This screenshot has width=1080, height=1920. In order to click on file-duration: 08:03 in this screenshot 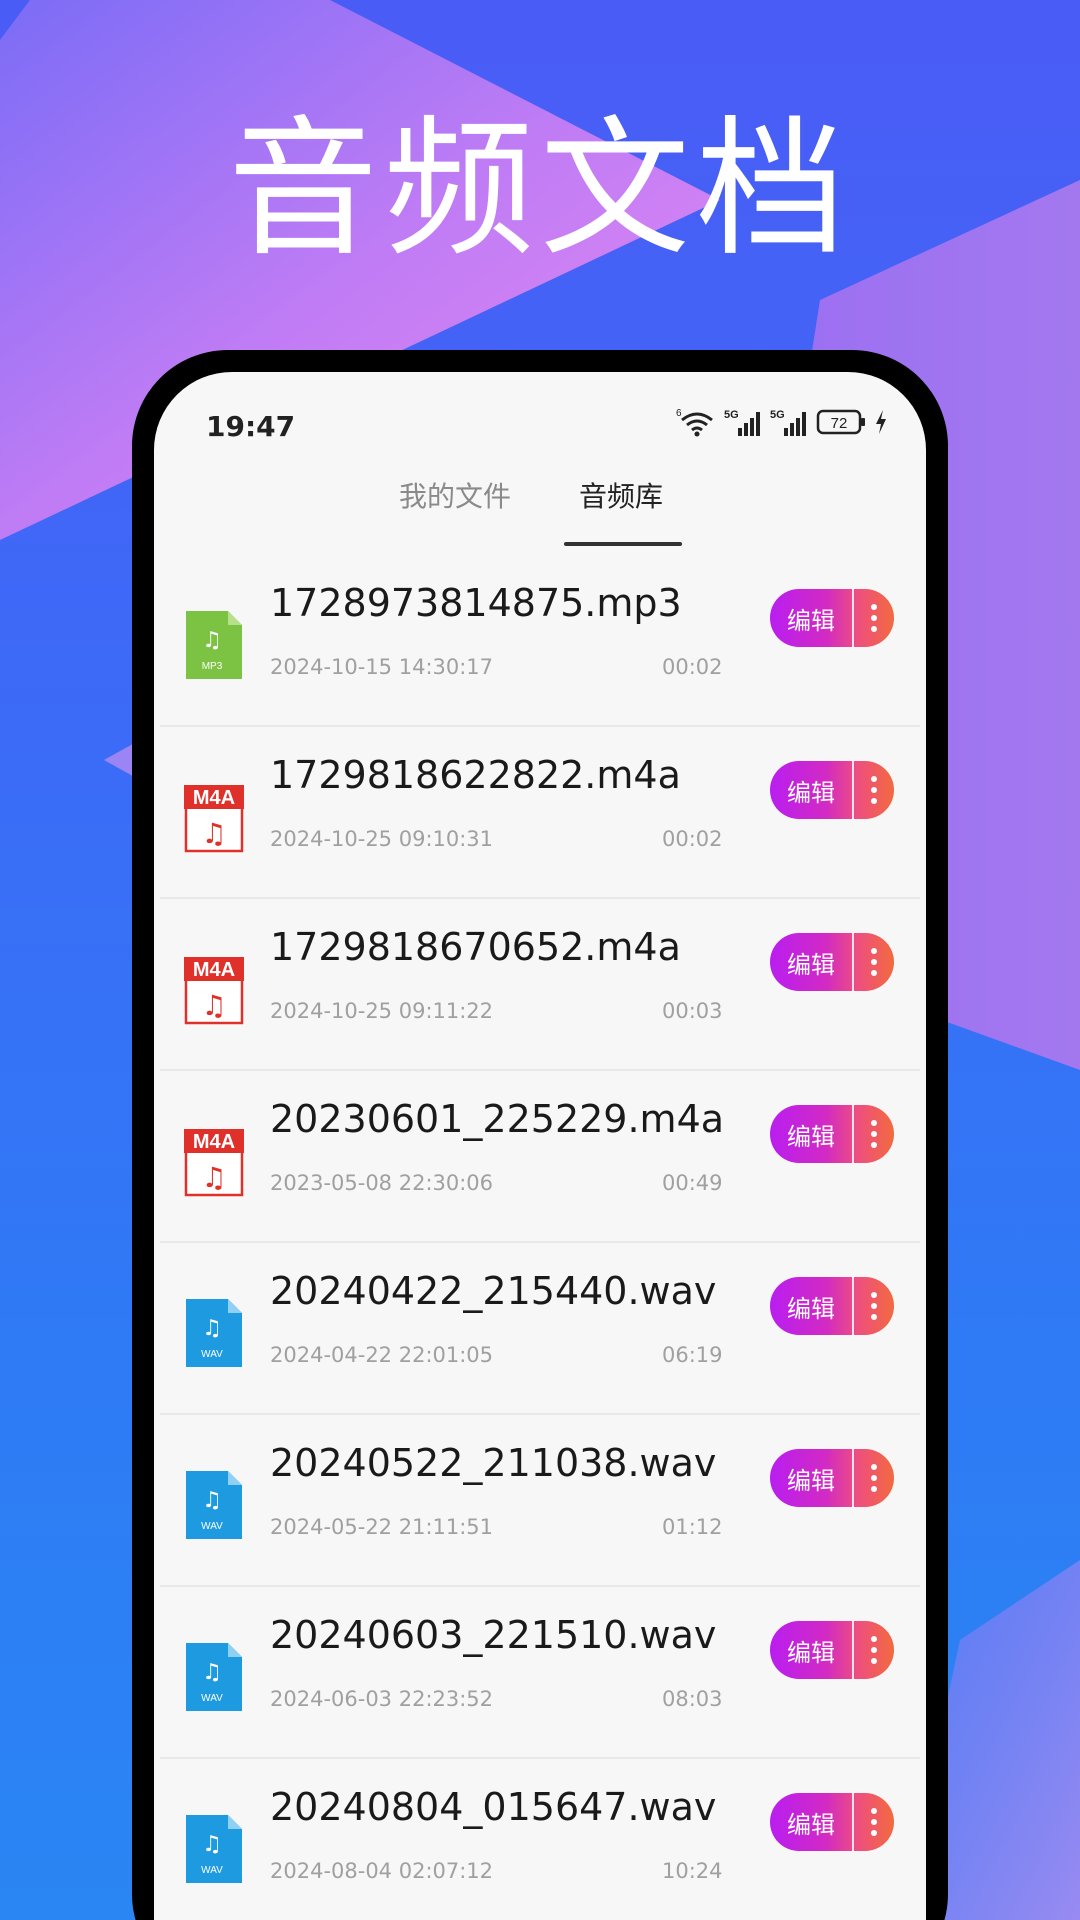, I will do `click(692, 1699)`.